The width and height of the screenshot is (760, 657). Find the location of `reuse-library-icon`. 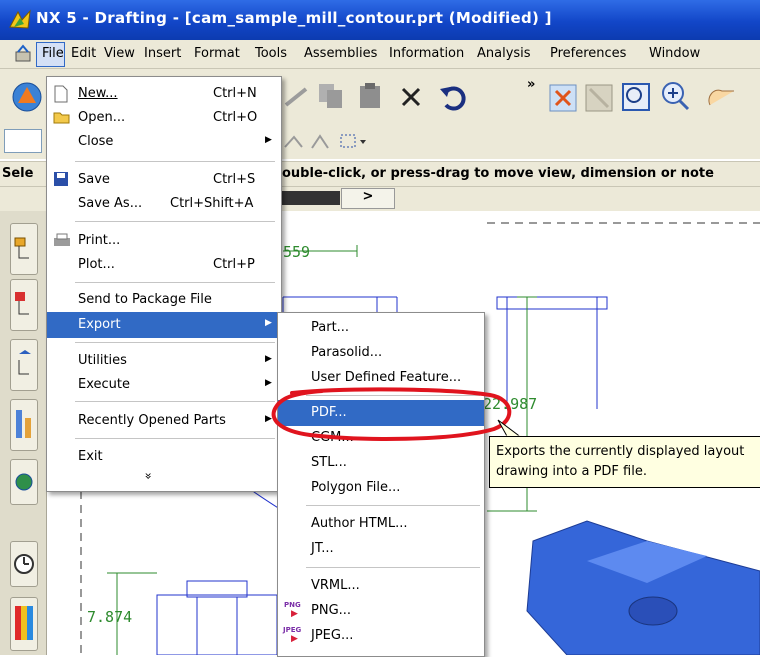

reuse-library-icon is located at coordinates (23, 424).